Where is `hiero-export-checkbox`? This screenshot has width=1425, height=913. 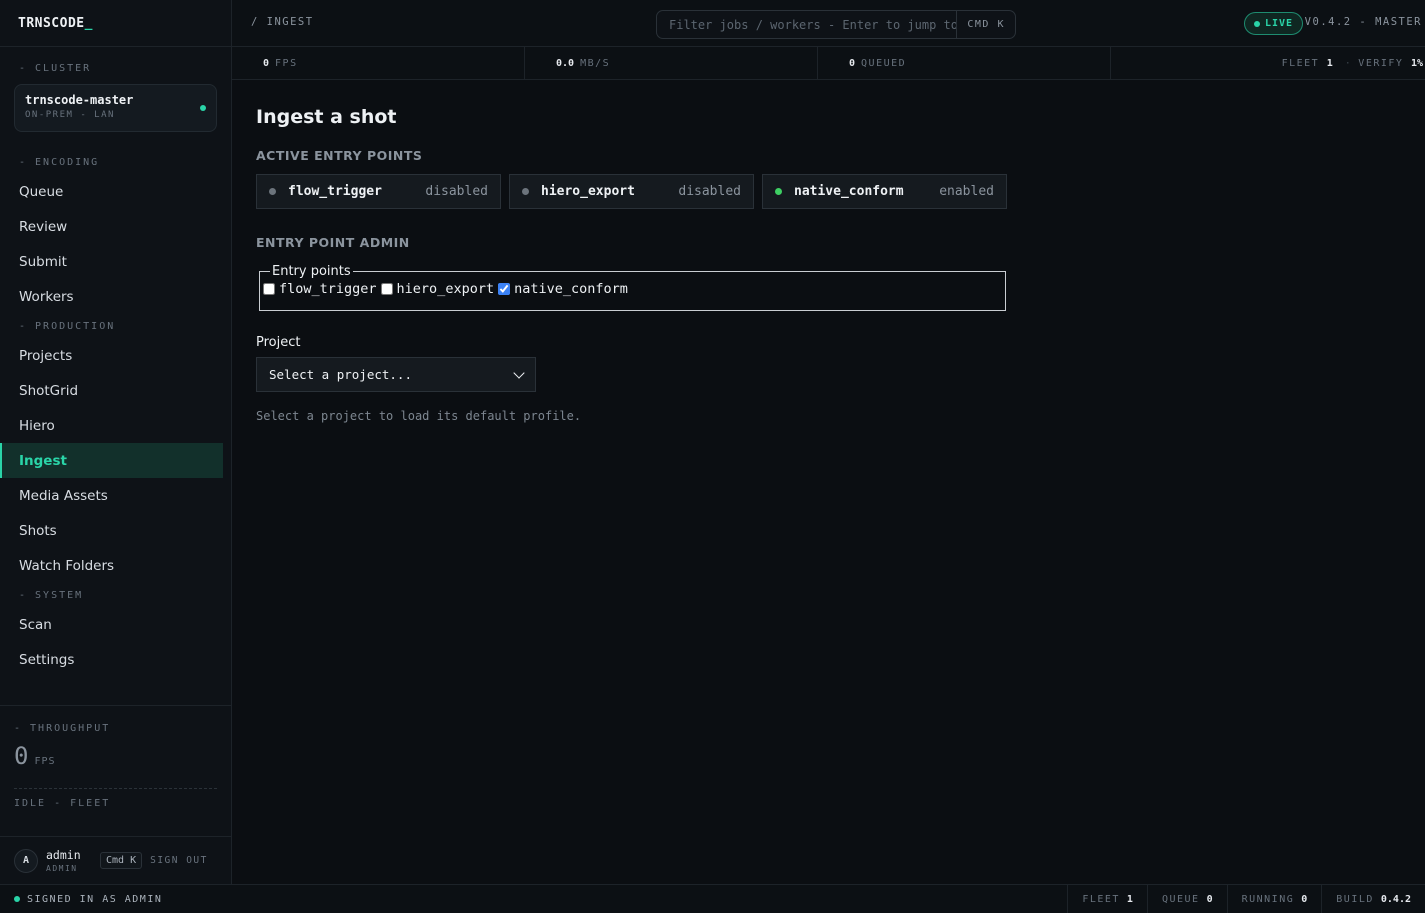
hiero-export-checkbox is located at coordinates (386, 289).